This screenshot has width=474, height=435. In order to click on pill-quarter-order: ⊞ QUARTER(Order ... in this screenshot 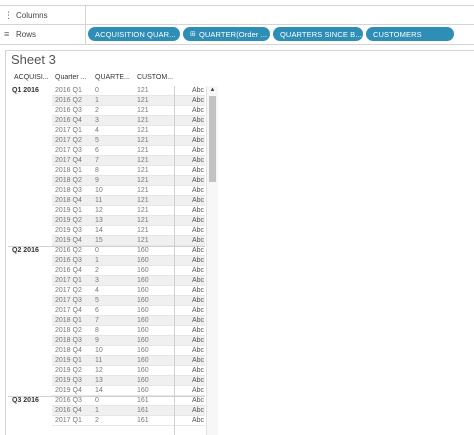, I will do `click(226, 34)`.